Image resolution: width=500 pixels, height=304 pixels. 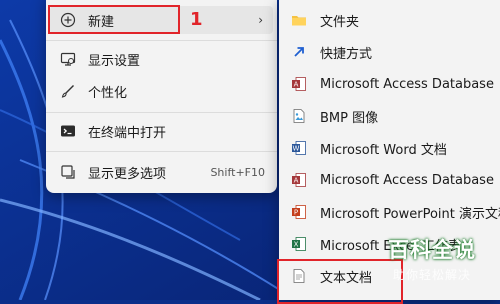 I want to click on submenu-item-powerpoint: P Microsoft PowerPoint 演示文稿, so click(x=391, y=212).